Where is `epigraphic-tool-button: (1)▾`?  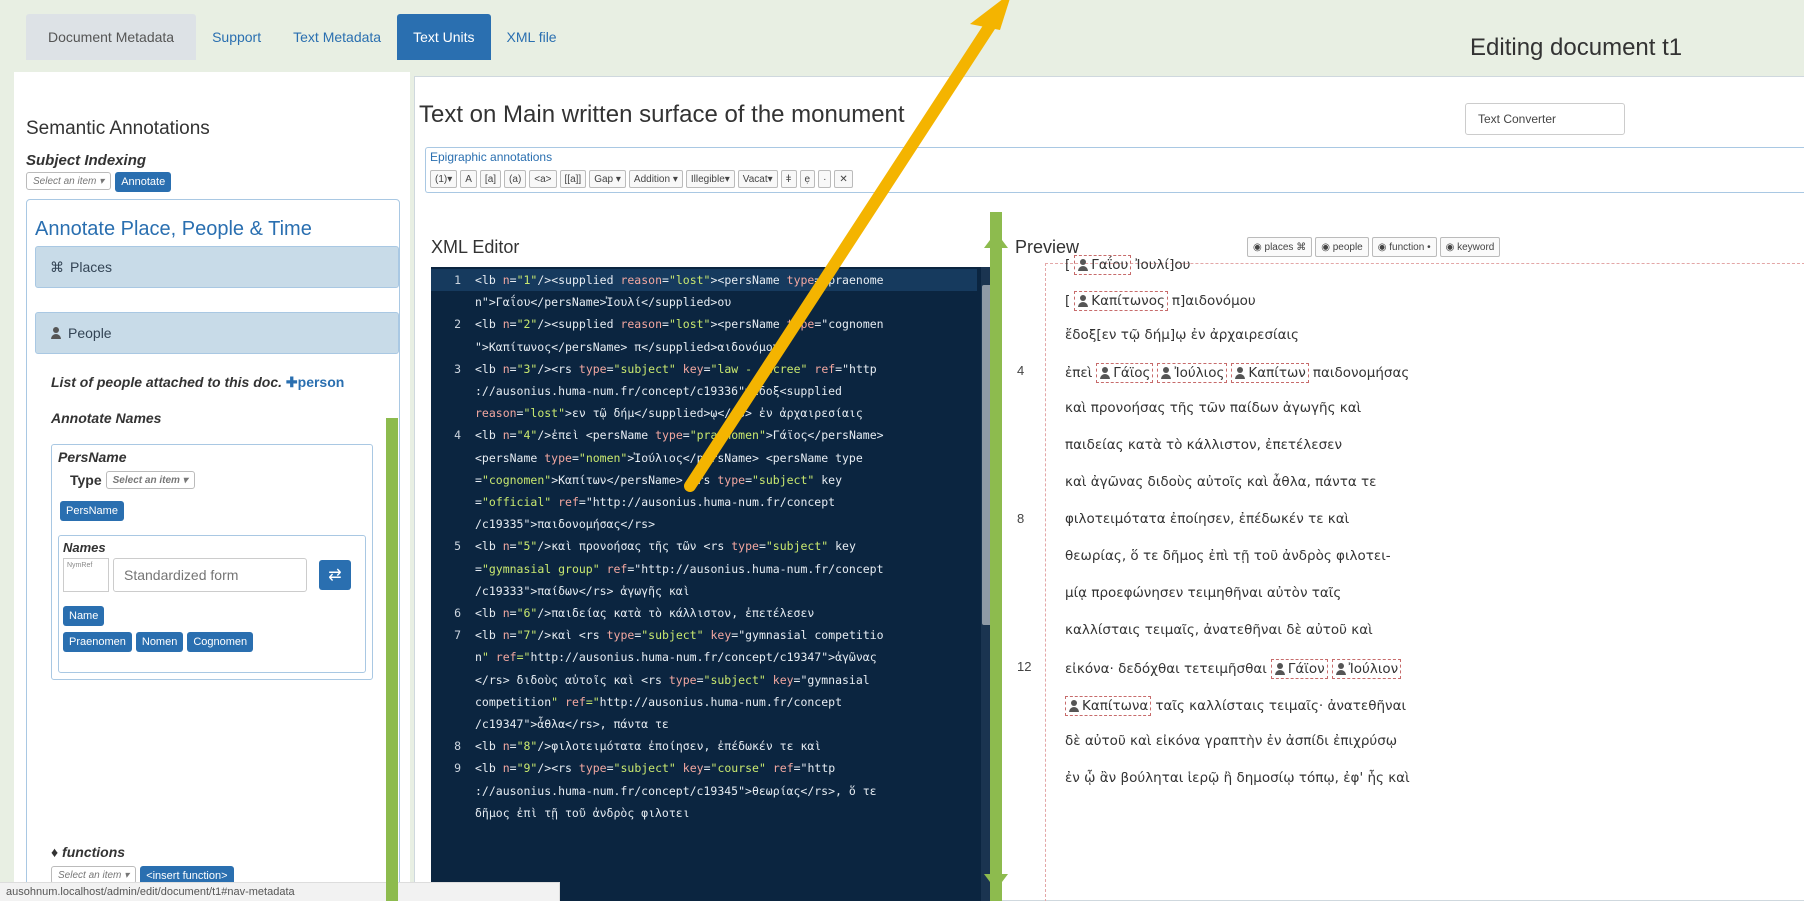
epigraphic-tool-button: (1)▾ is located at coordinates (444, 179).